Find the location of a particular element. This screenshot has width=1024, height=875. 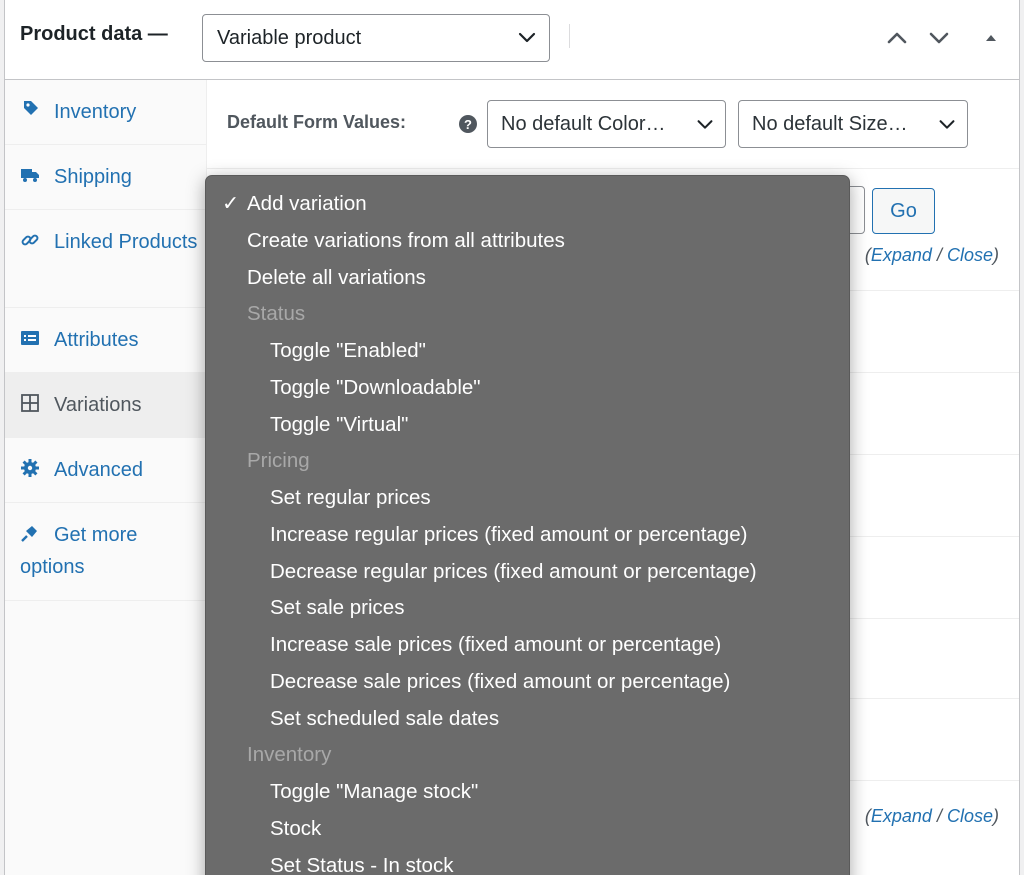

expand-close-links: (Expand / Close) is located at coordinates (932, 255).